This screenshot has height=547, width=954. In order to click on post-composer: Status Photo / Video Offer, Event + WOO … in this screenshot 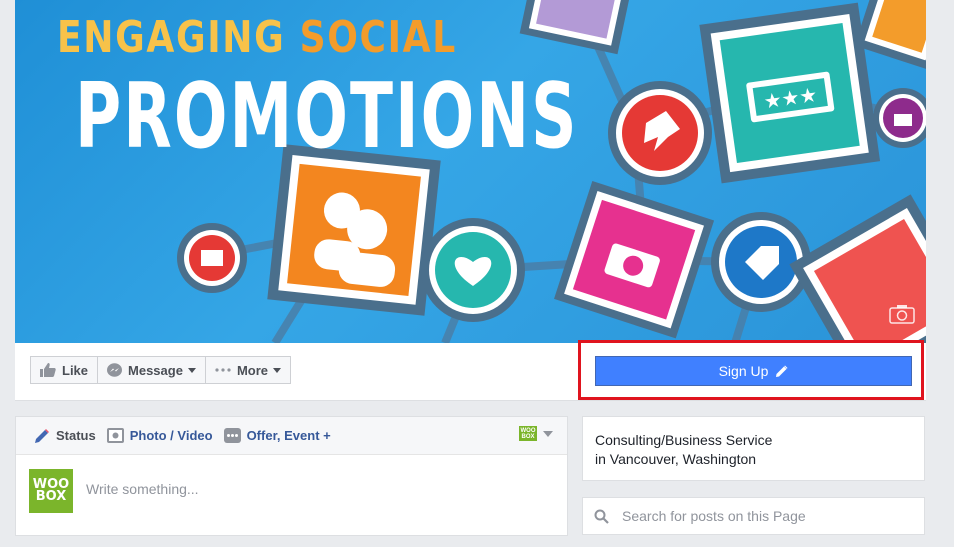, I will do `click(291, 476)`.